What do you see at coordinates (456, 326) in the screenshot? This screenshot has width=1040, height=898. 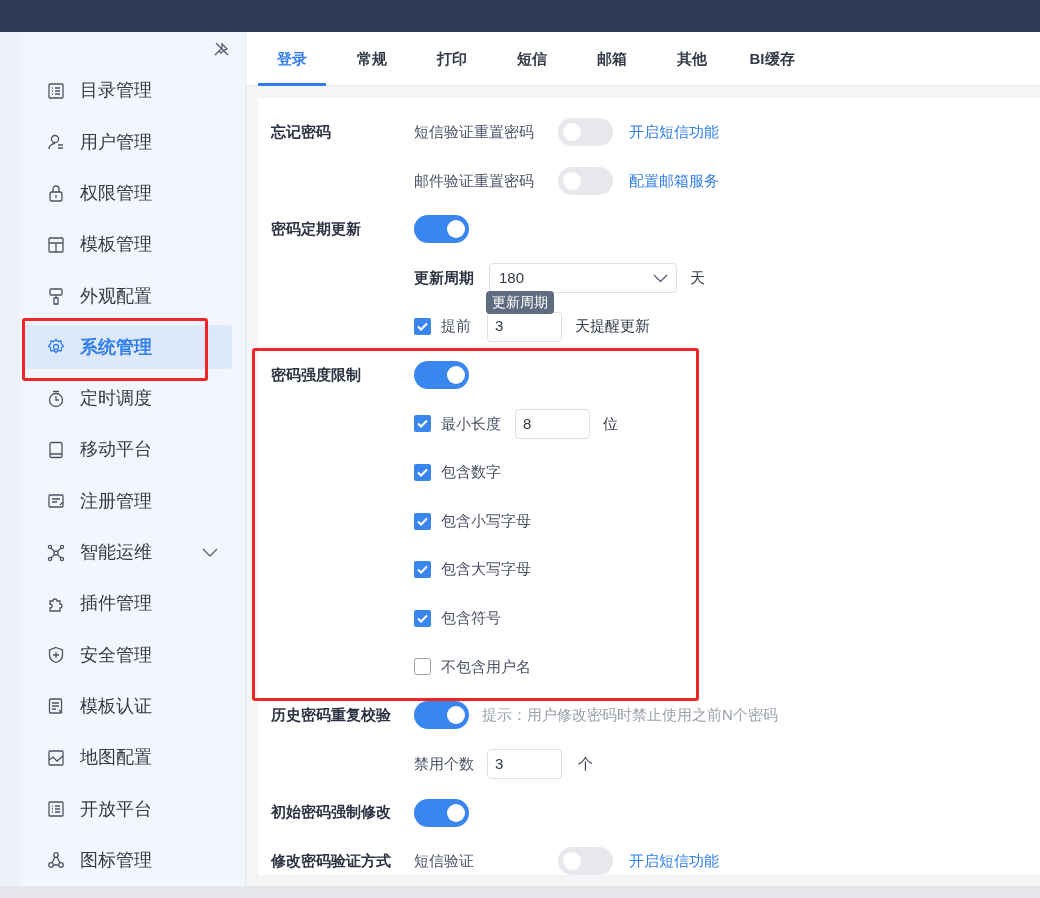 I see `checkbox-label: 提前` at bounding box center [456, 326].